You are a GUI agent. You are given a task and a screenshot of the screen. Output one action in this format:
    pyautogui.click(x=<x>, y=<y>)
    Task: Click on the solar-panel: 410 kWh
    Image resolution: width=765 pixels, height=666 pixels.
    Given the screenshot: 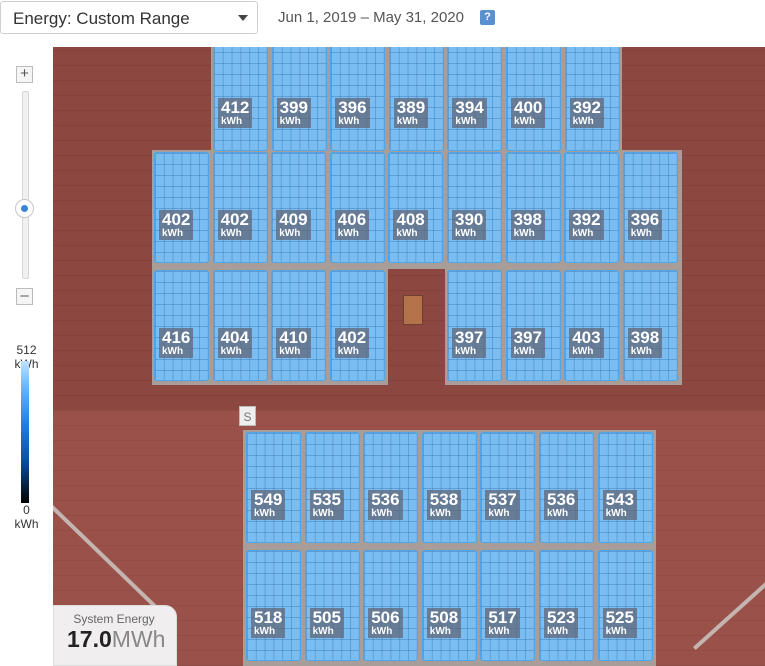 What is the action you would take?
    pyautogui.click(x=299, y=325)
    